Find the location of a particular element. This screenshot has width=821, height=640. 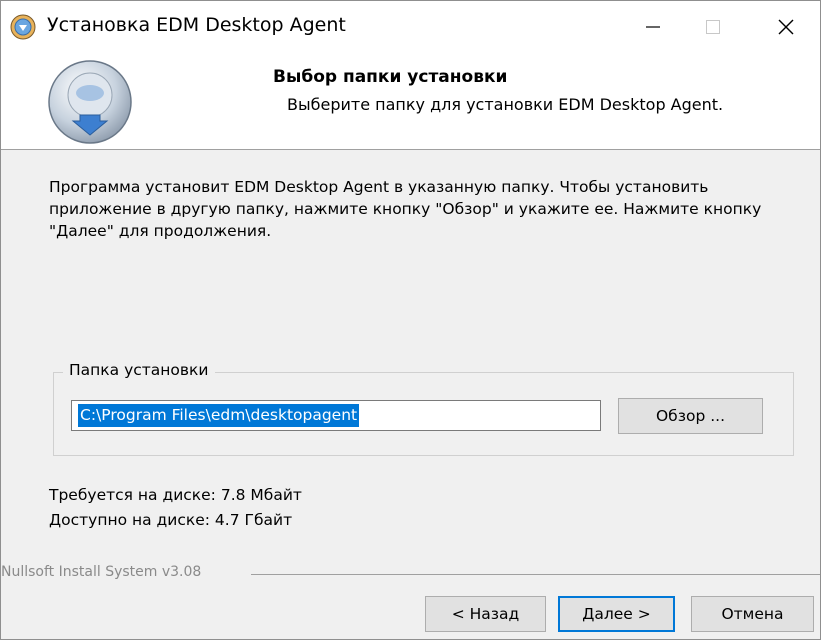

cancel-button: Отмена is located at coordinates (752, 614).